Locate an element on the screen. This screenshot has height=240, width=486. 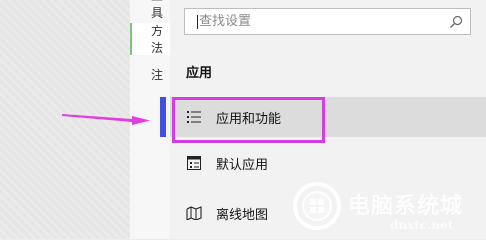
watermark: 电脑系统城 dnxtc.net is located at coordinates (388, 208).